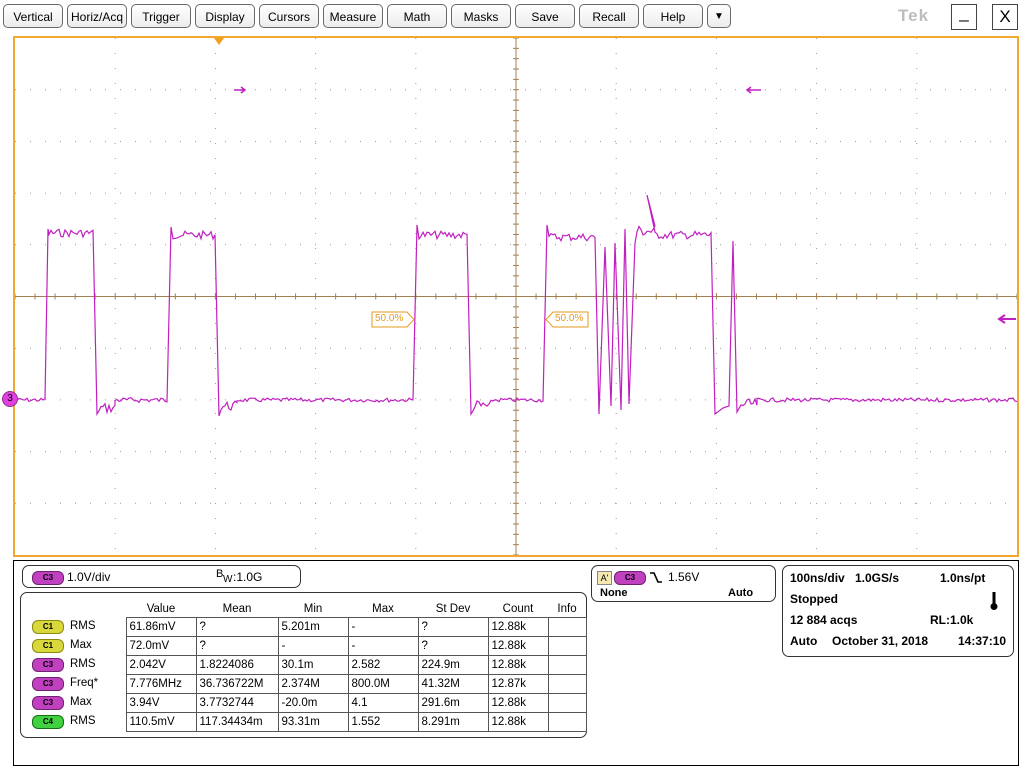 The width and height of the screenshot is (1024, 768). I want to click on measurement-min-cell: 93.31m, so click(313, 722).